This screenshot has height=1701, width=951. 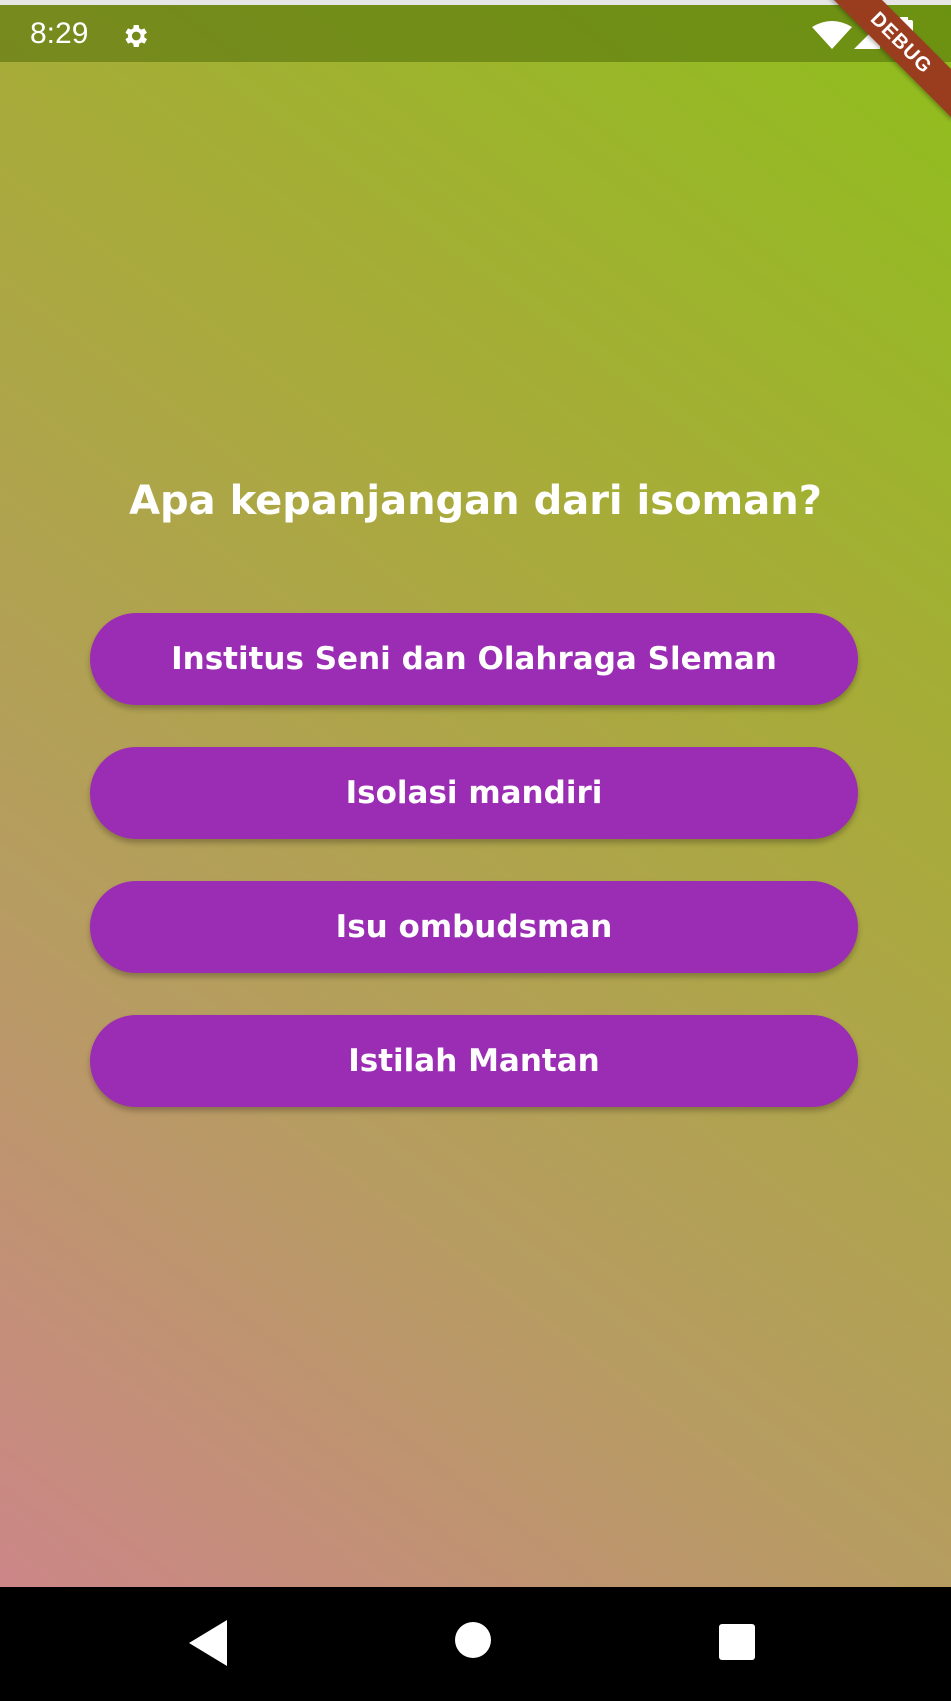 I want to click on answer-button-3: Isu ombudsman, so click(x=474, y=927).